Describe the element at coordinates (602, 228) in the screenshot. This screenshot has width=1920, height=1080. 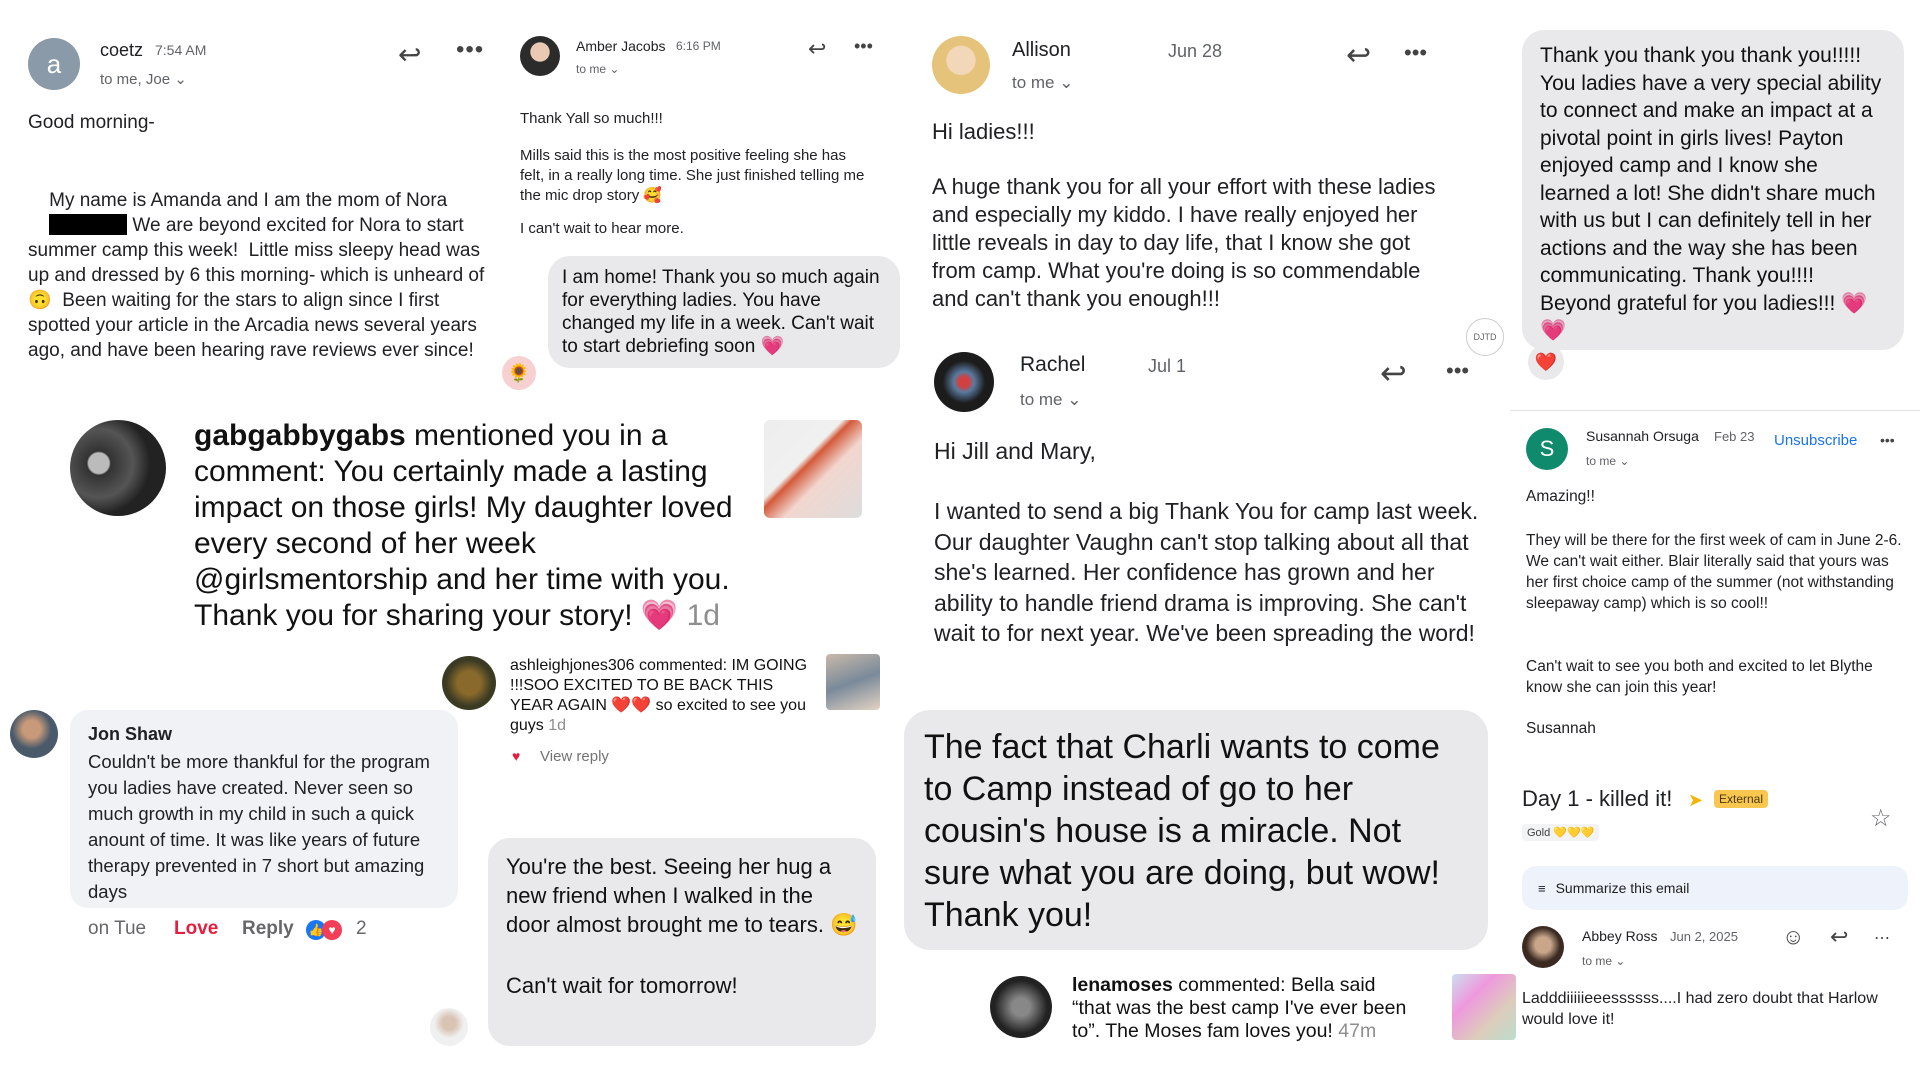
I see `email-line: I can't wait to hear more.` at that location.